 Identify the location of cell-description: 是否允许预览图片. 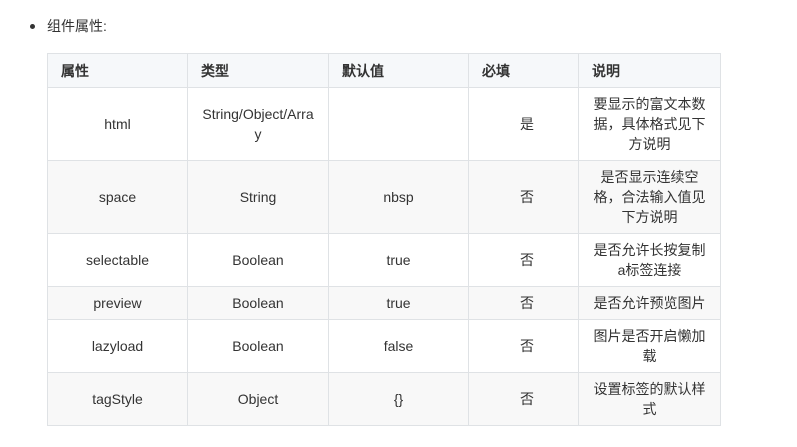
(649, 303).